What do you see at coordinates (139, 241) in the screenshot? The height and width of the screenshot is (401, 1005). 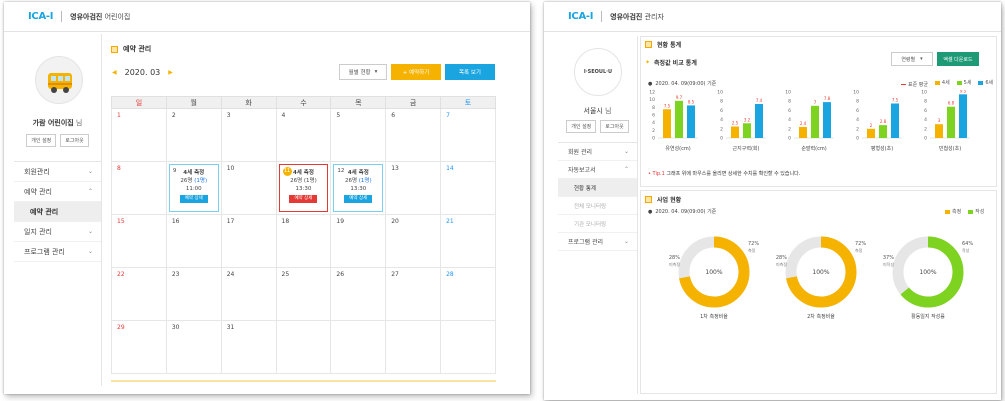 I see `calendar-day: 15` at bounding box center [139, 241].